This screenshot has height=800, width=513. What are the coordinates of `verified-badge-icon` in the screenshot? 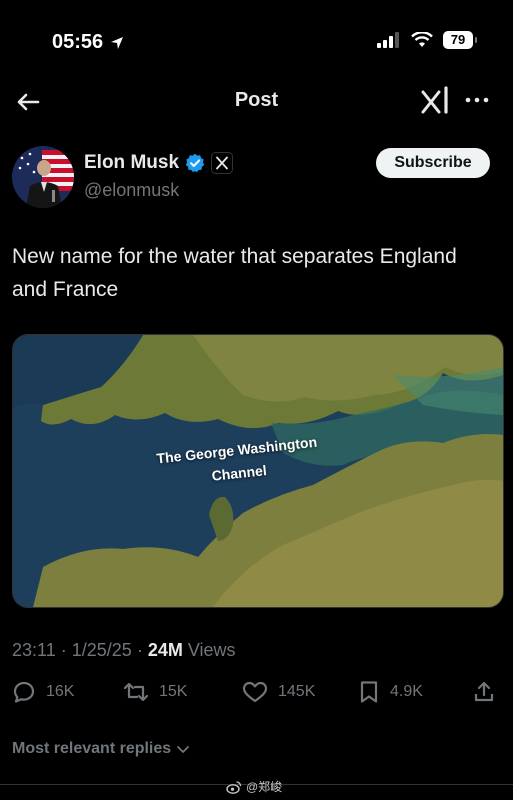 It's located at (195, 163).